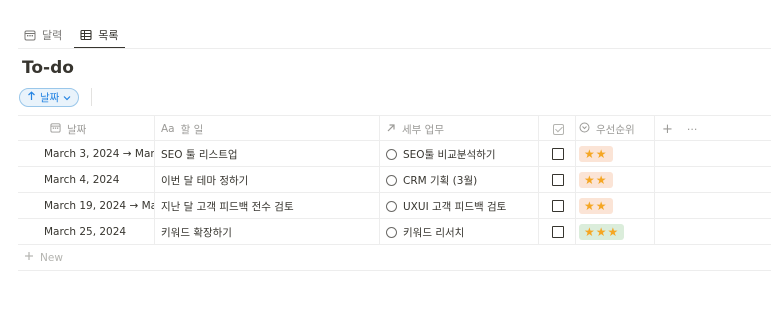 The width and height of the screenshot is (771, 310). I want to click on row-priority: ★★★, so click(616, 232).